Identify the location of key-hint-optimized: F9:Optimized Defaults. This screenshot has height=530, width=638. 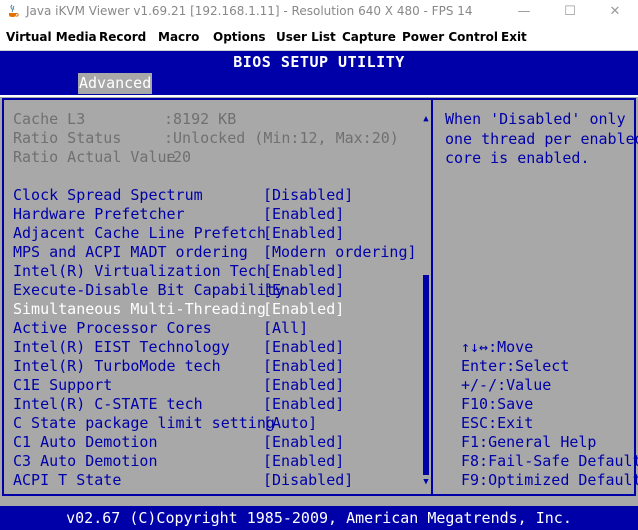
(549, 480).